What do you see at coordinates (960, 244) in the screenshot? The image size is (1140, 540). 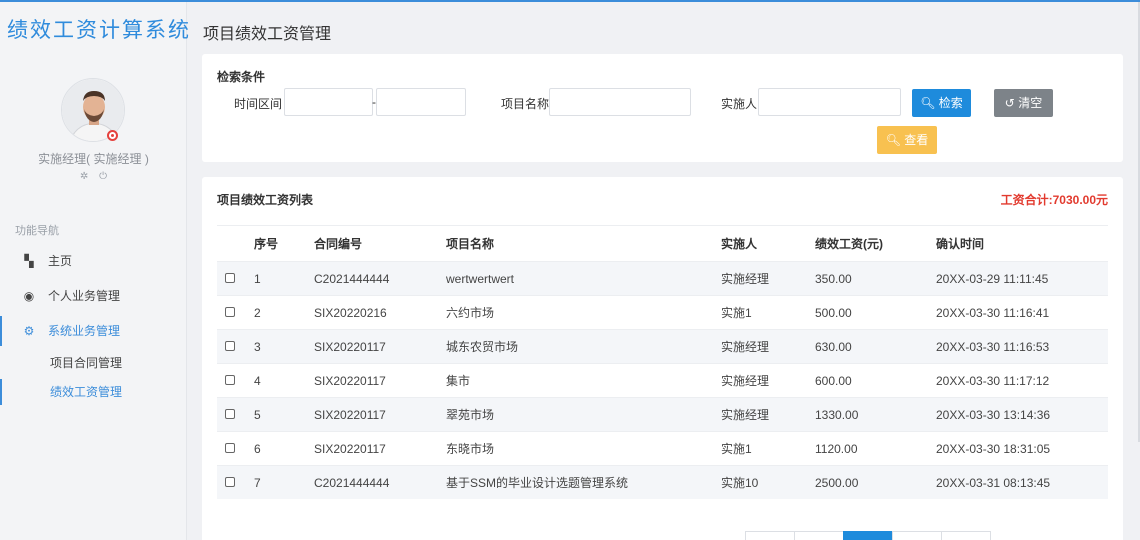 I see `column-header: 确认时间` at bounding box center [960, 244].